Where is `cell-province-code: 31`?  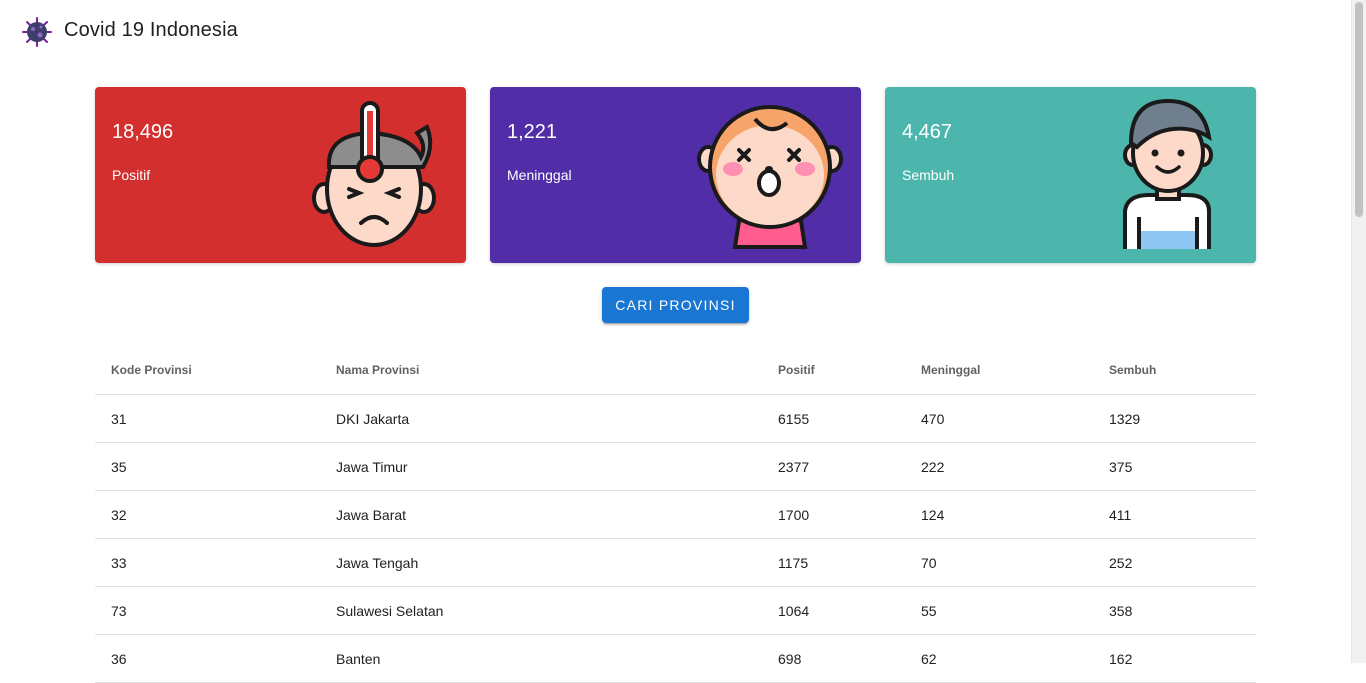 cell-province-code: 31 is located at coordinates (207, 418).